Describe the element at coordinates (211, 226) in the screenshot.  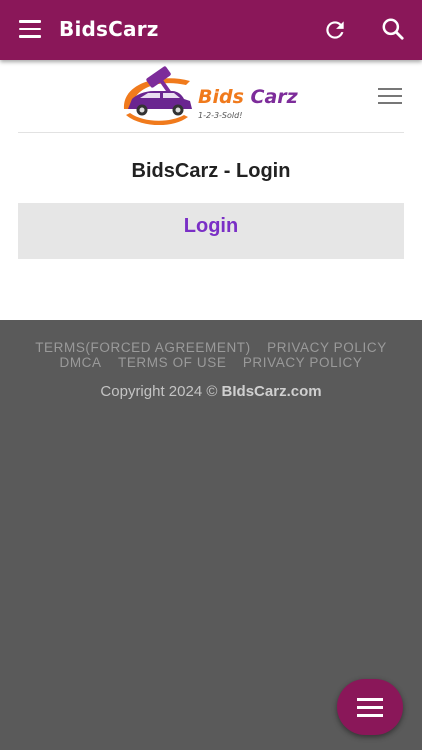
I see `login-tab-label: Login` at that location.